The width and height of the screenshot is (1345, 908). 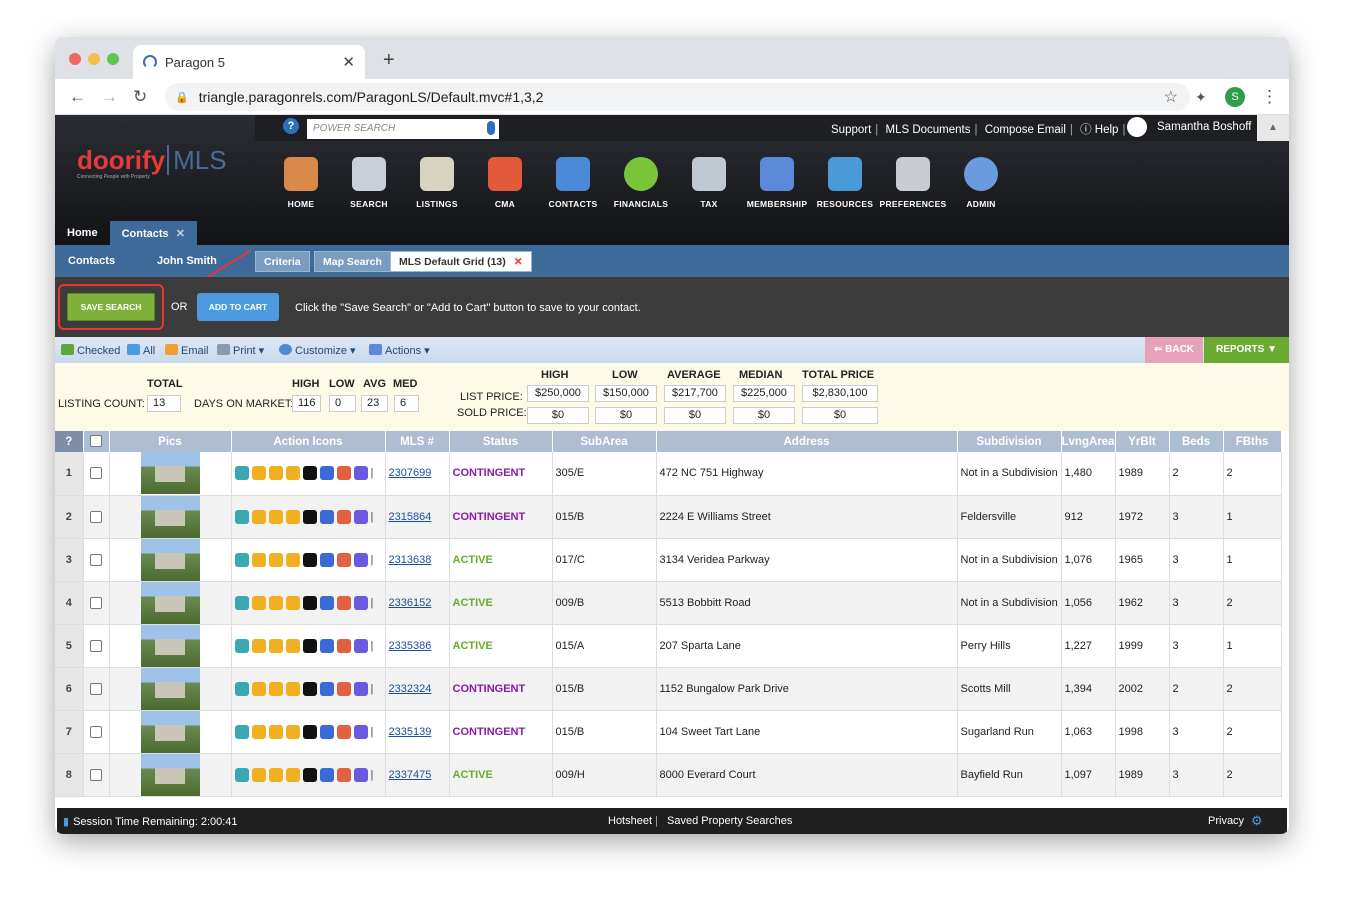 I want to click on nav-resources: RESOURCES, so click(x=845, y=183).